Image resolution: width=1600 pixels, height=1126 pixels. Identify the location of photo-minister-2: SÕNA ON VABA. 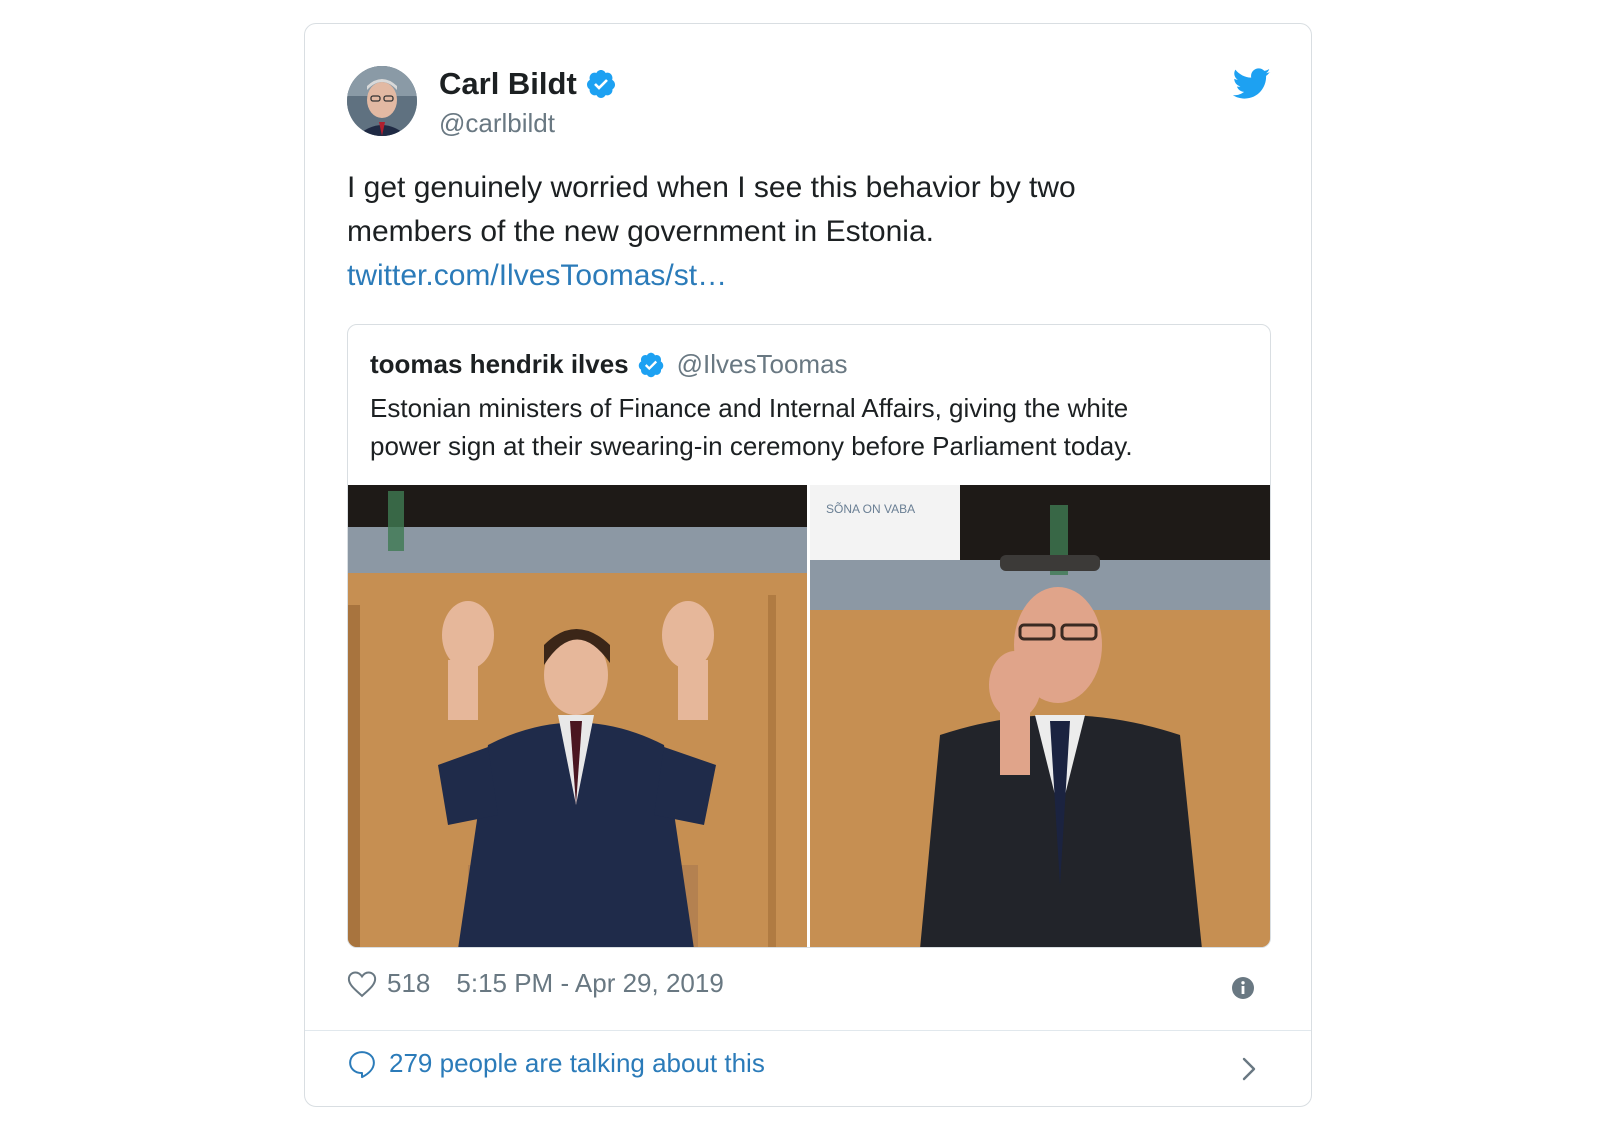
(1040, 716).